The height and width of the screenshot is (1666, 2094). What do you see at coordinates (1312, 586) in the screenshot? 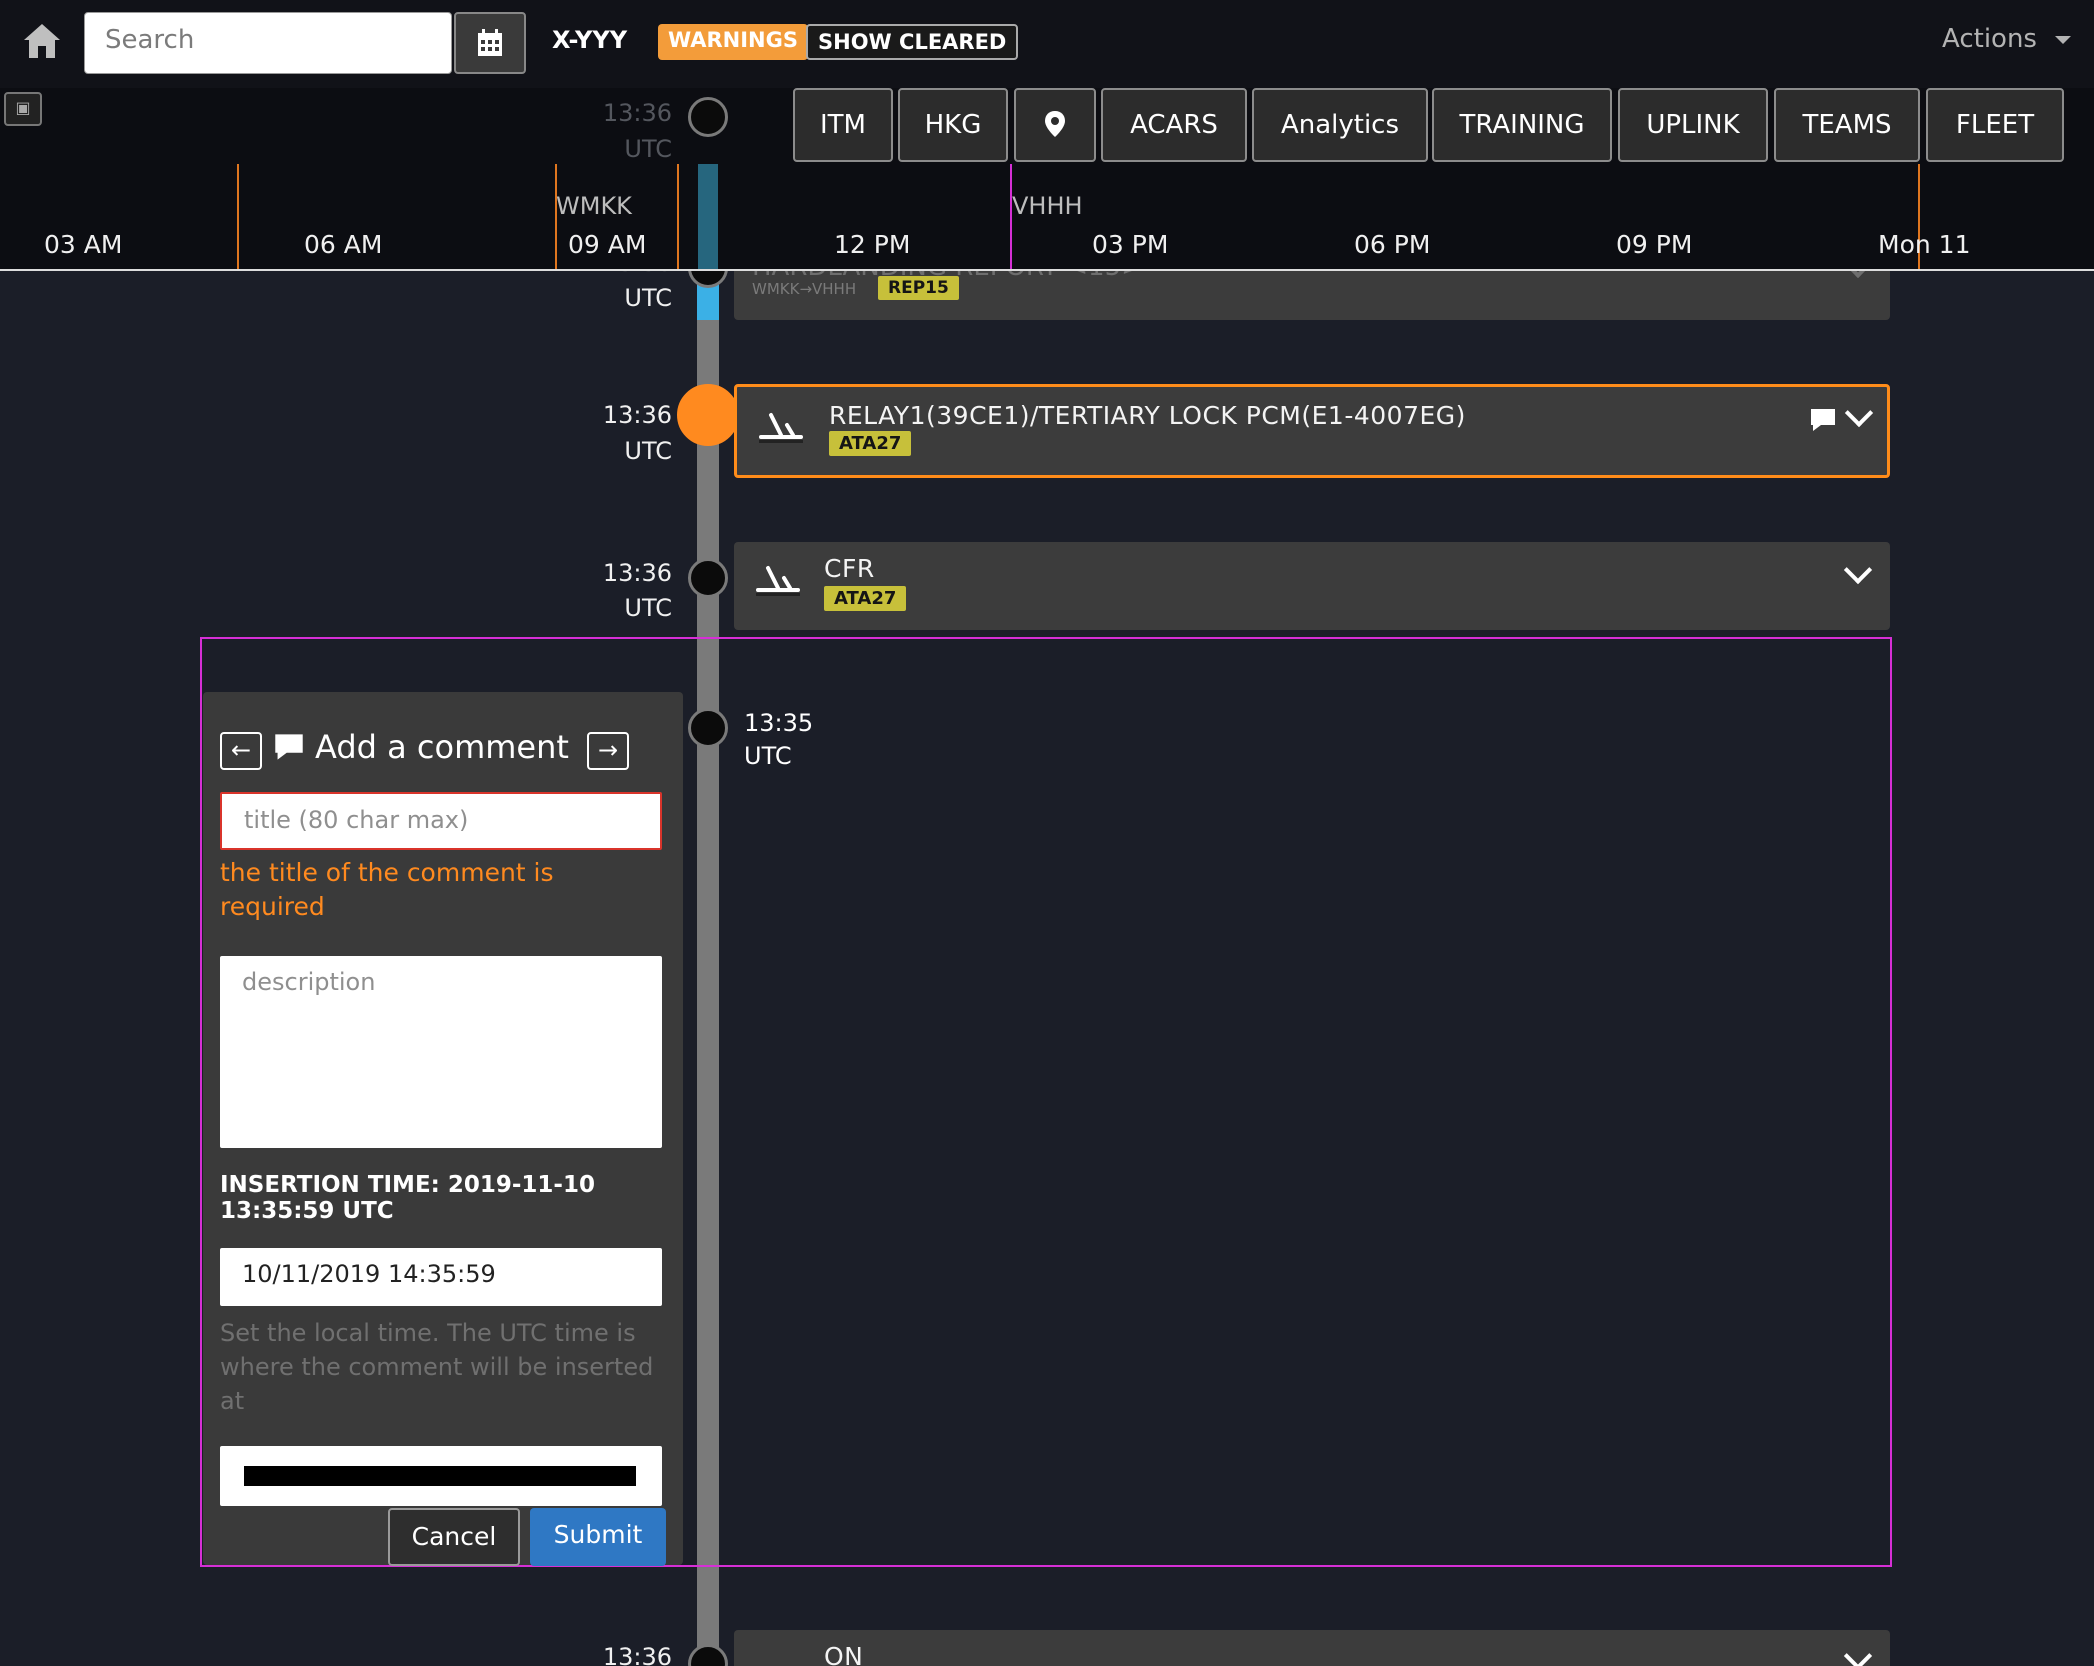
I see `event-card-cfr: CFR ATA27` at bounding box center [1312, 586].